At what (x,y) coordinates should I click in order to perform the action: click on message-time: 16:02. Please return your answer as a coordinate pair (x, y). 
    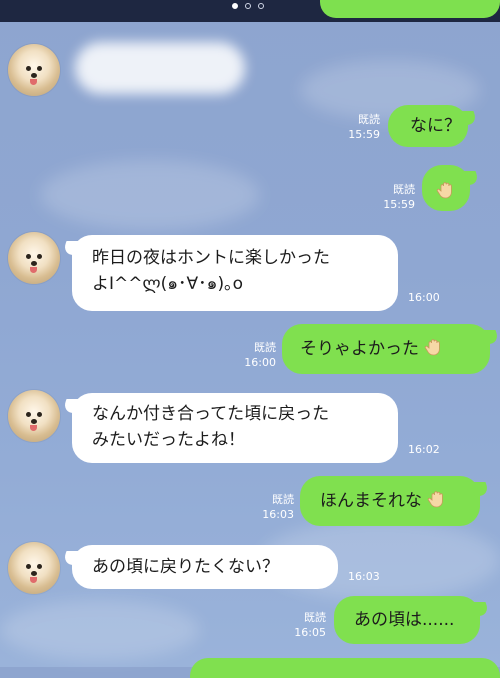
    Looking at the image, I should click on (424, 449).